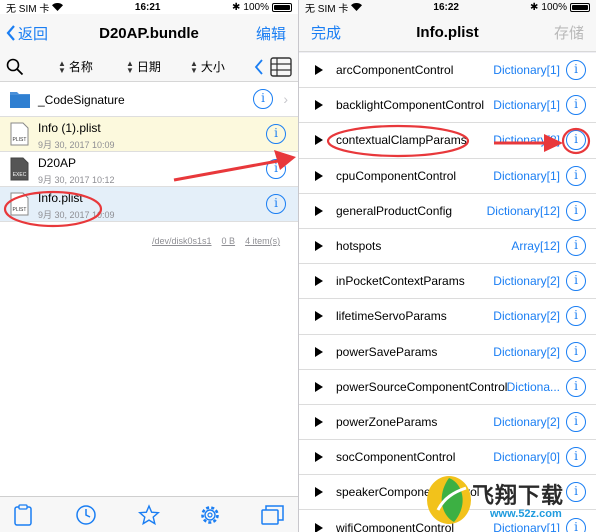 The image size is (596, 532). I want to click on svg-text: PLIST, so click(20, 210).